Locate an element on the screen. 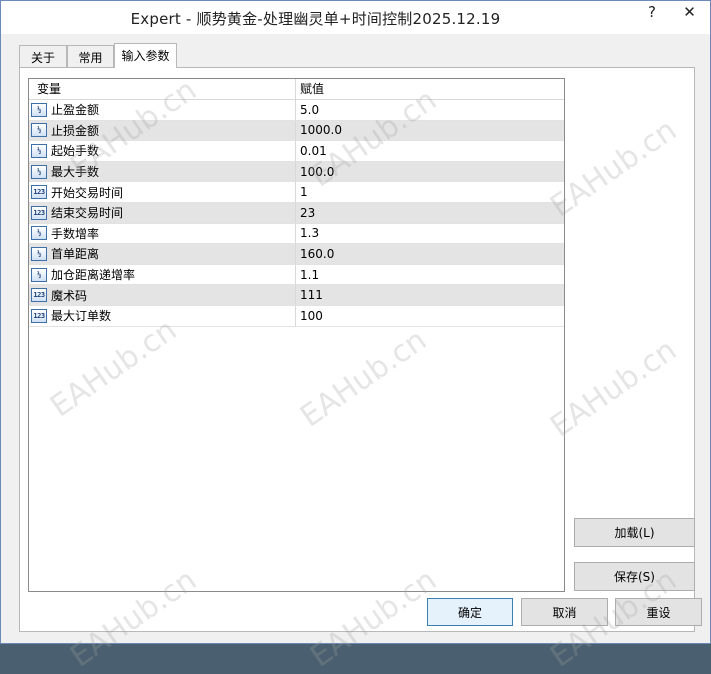  value-cell: 100.0 is located at coordinates (430, 172).